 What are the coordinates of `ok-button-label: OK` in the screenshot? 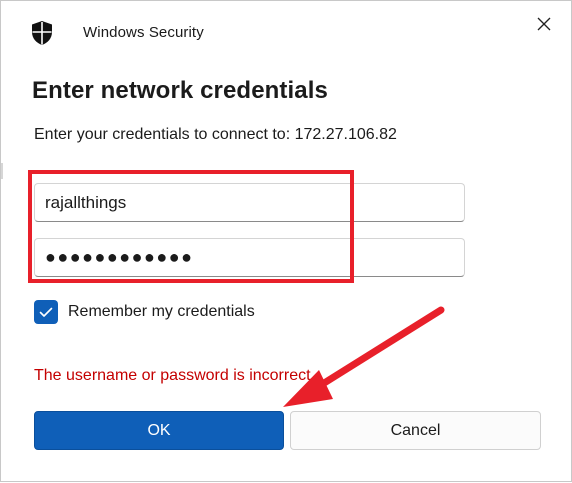 It's located at (159, 430).